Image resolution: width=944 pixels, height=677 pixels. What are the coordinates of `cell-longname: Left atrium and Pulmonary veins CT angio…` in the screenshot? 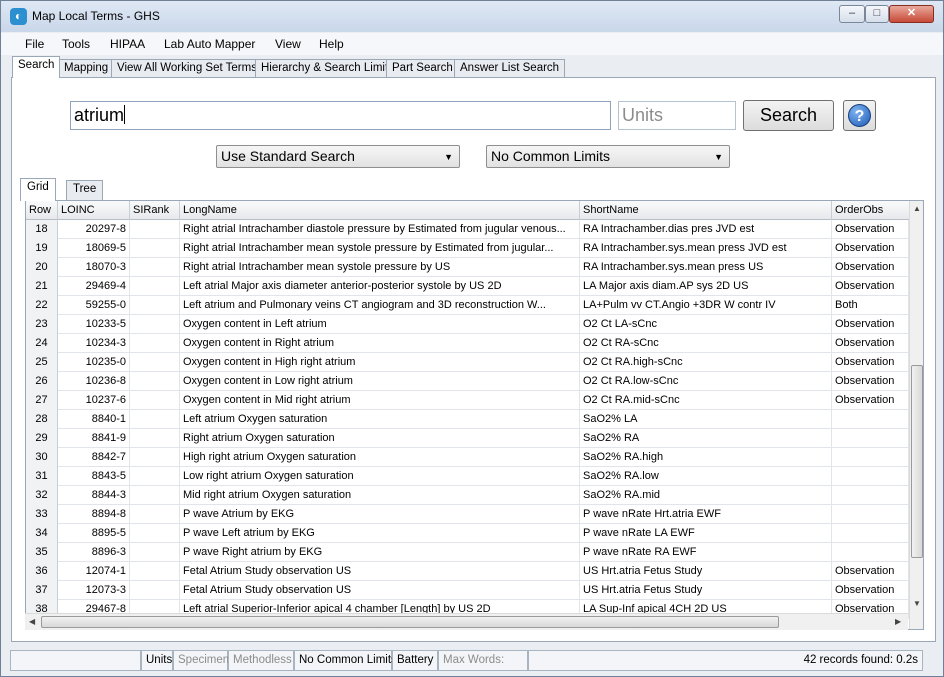 It's located at (380, 305).